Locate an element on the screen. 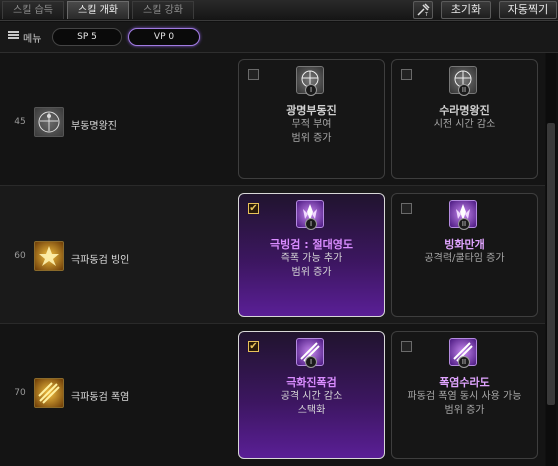 The height and width of the screenshot is (466, 558). bloom-desc-line: 무적 부여 is located at coordinates (311, 124).